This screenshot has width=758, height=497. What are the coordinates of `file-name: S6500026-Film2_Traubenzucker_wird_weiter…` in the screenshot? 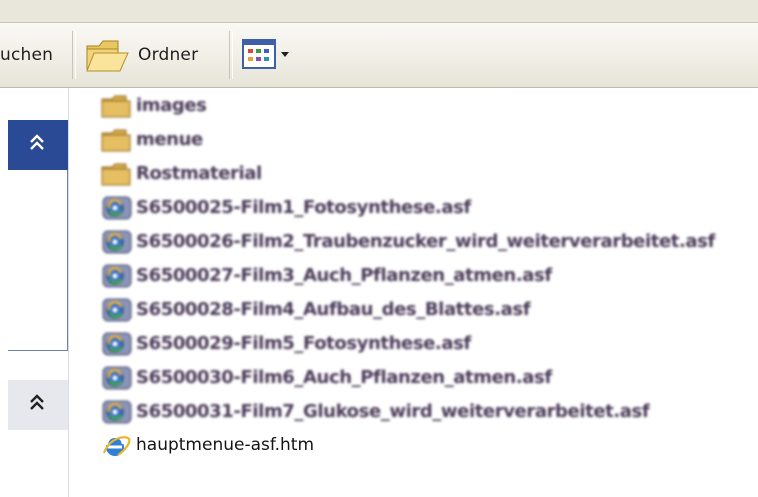 It's located at (425, 241).